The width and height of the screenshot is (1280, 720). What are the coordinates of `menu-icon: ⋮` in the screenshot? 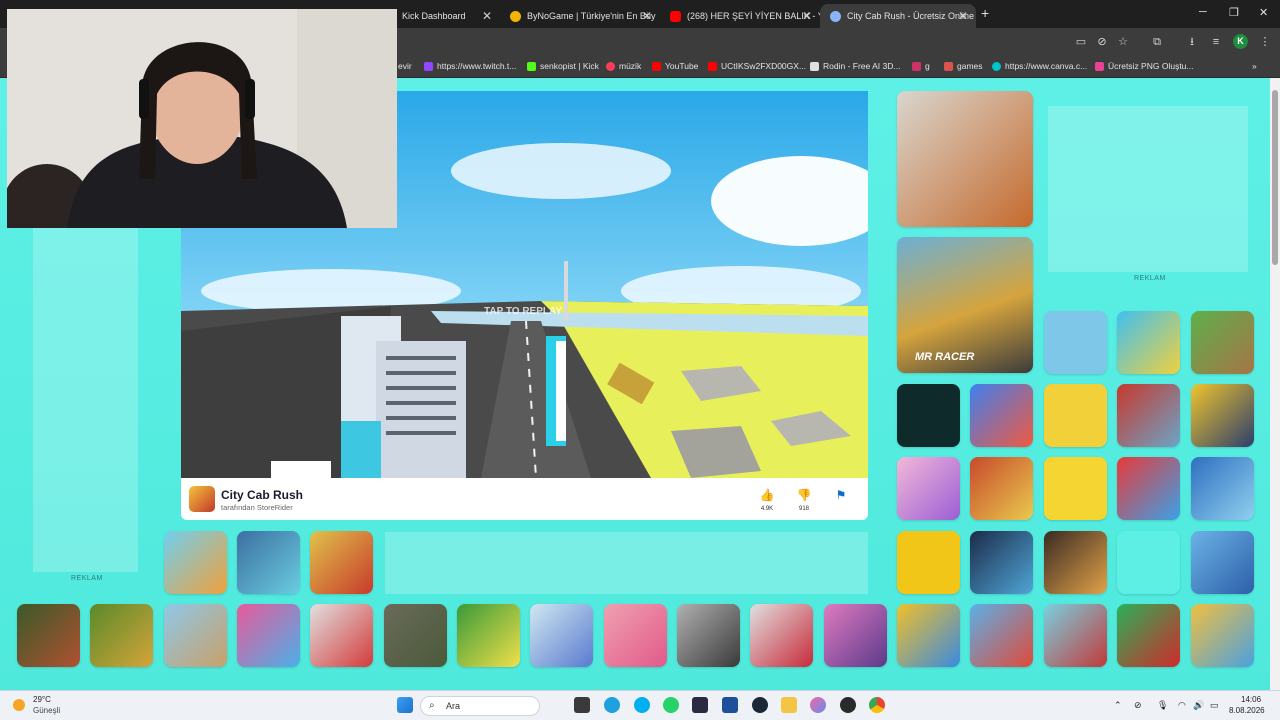 It's located at (1265, 42).